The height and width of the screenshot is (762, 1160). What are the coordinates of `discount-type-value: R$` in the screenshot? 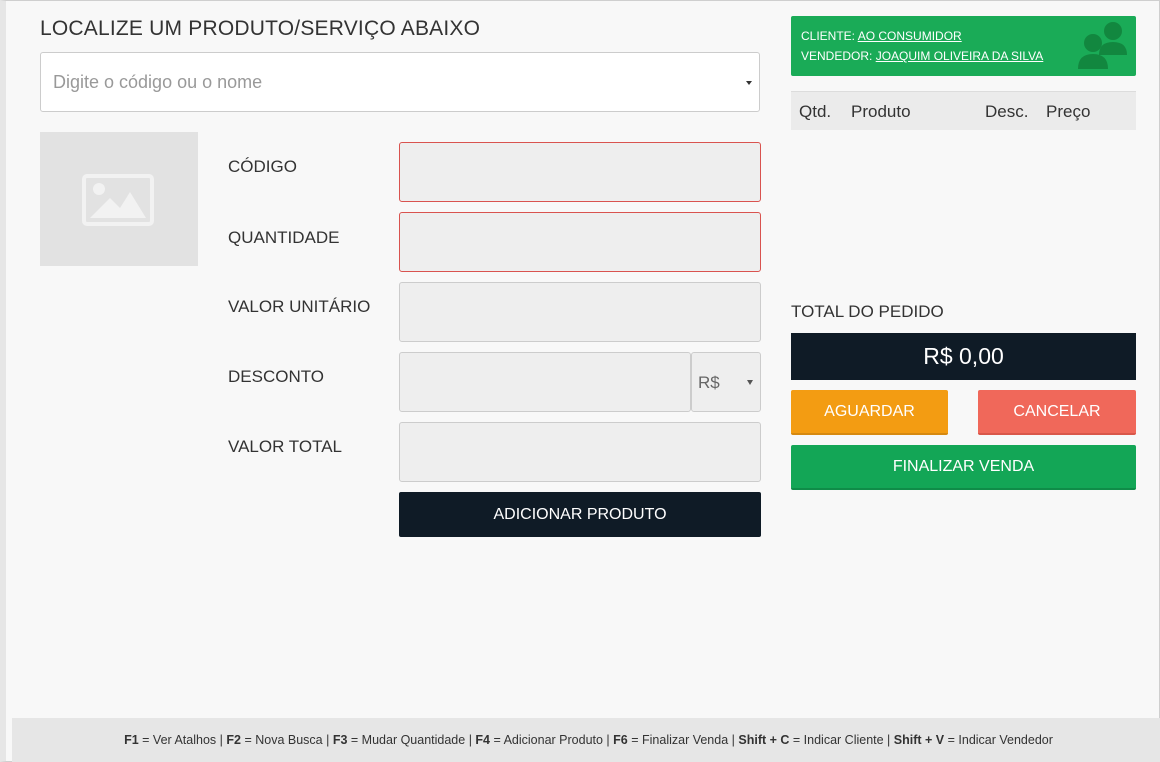 It's located at (709, 382).